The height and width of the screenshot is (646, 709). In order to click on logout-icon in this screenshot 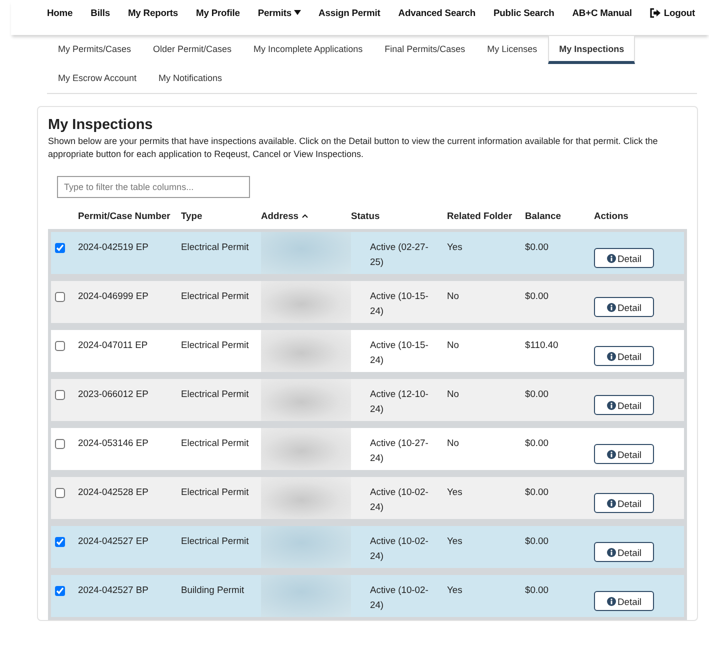, I will do `click(655, 13)`.